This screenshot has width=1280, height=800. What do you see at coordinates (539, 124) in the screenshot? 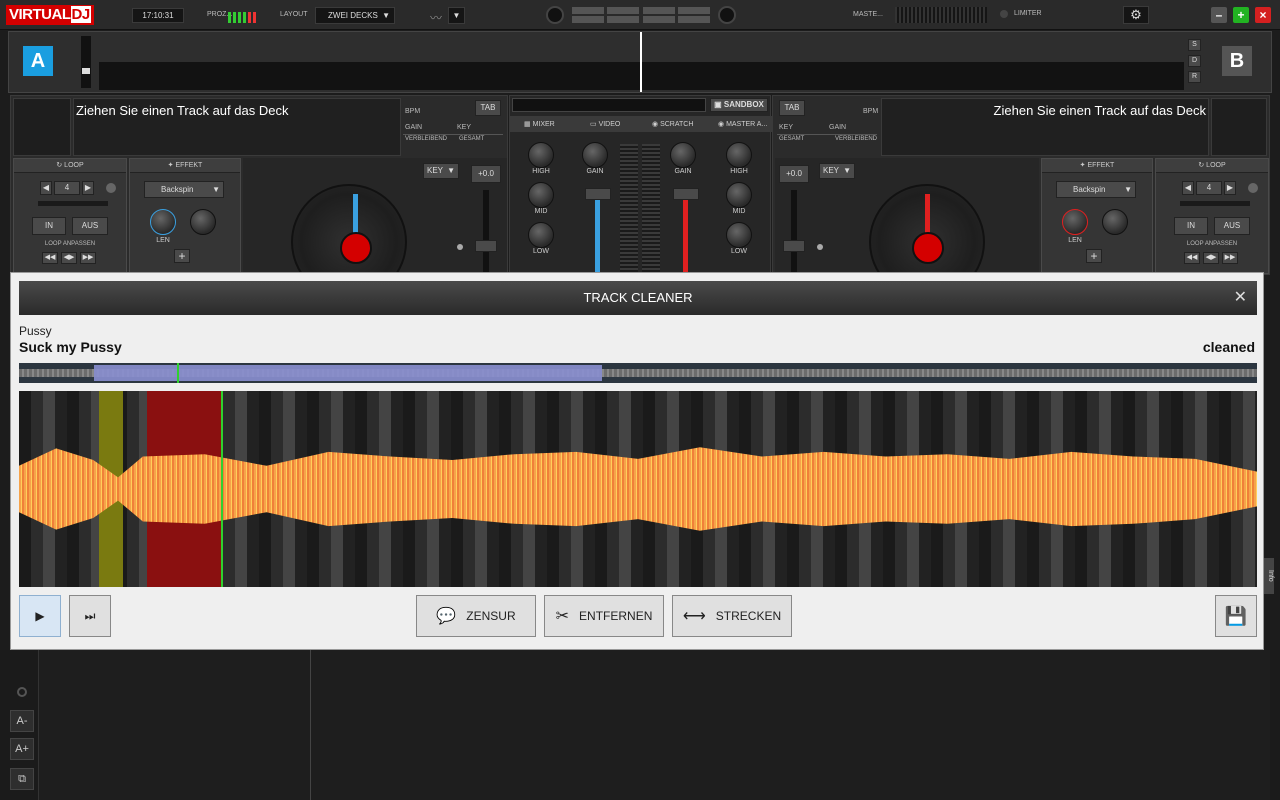
I see `tab-mixer: ▦ MIXER` at bounding box center [539, 124].